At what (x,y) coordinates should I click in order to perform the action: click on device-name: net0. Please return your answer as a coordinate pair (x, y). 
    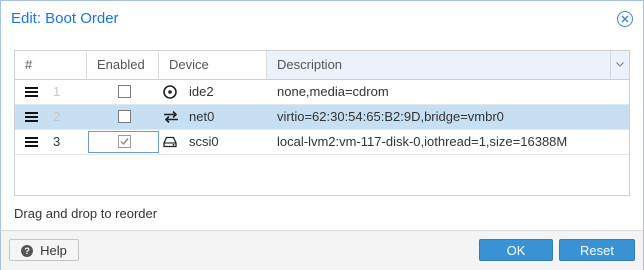
    Looking at the image, I should click on (202, 116).